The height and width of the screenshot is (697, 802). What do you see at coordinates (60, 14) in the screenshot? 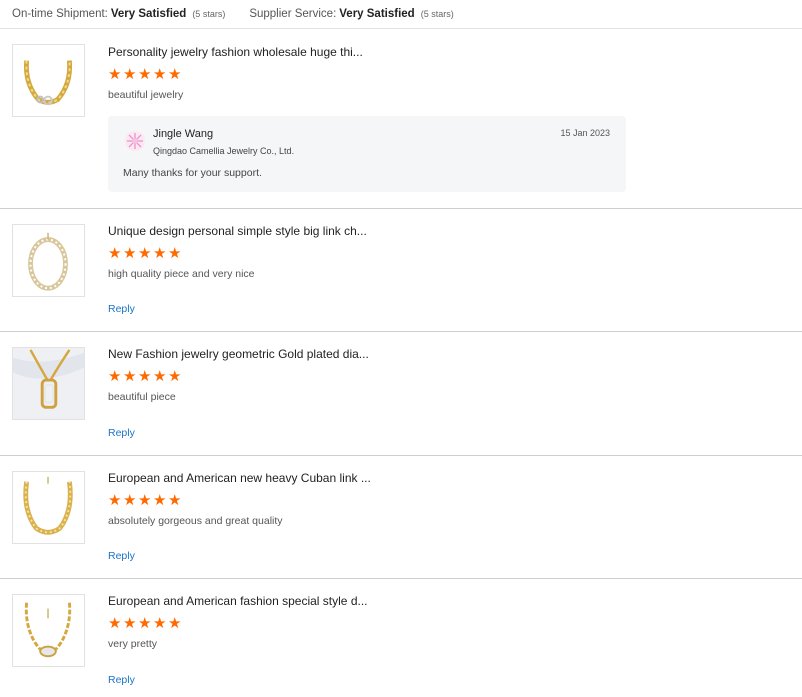
I see `shipment-rating-label: On-time Shipment:` at bounding box center [60, 14].